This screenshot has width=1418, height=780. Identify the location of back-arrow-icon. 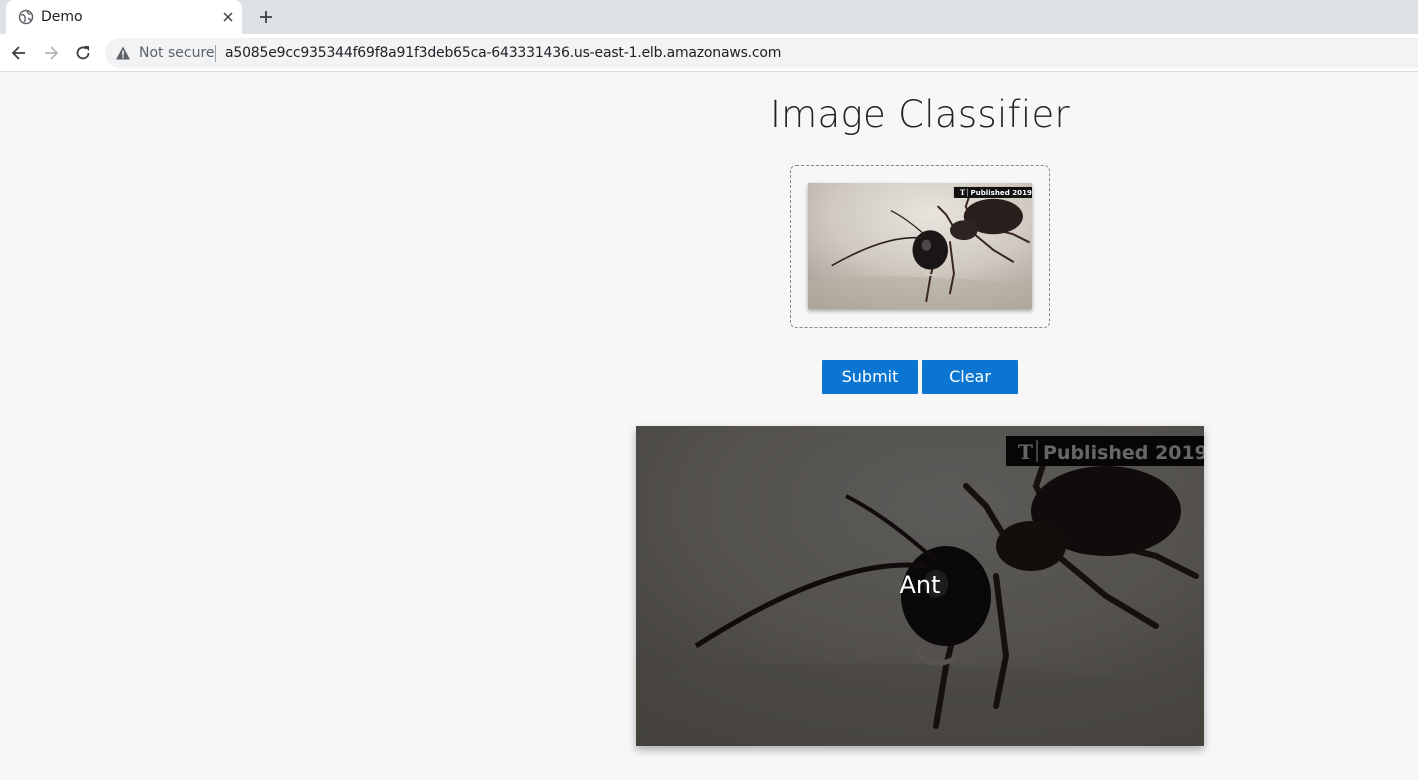
(19, 53).